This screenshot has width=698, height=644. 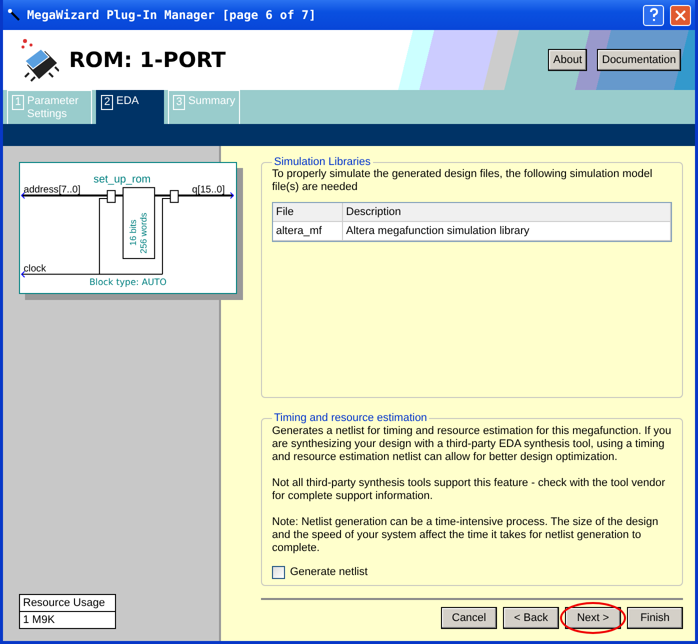 I want to click on table-cell: Altera megafunction simulation library, so click(x=507, y=231).